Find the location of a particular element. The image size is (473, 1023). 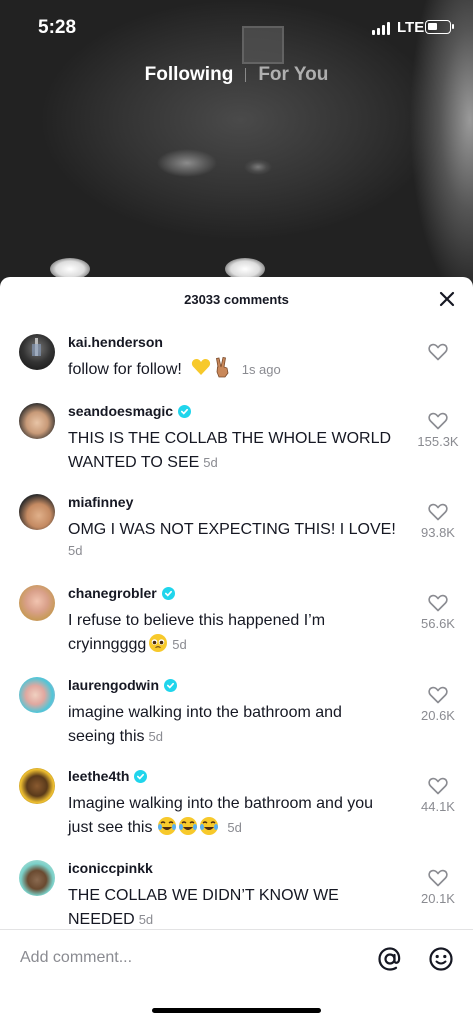

peace-hand-icon is located at coordinates (222, 367).